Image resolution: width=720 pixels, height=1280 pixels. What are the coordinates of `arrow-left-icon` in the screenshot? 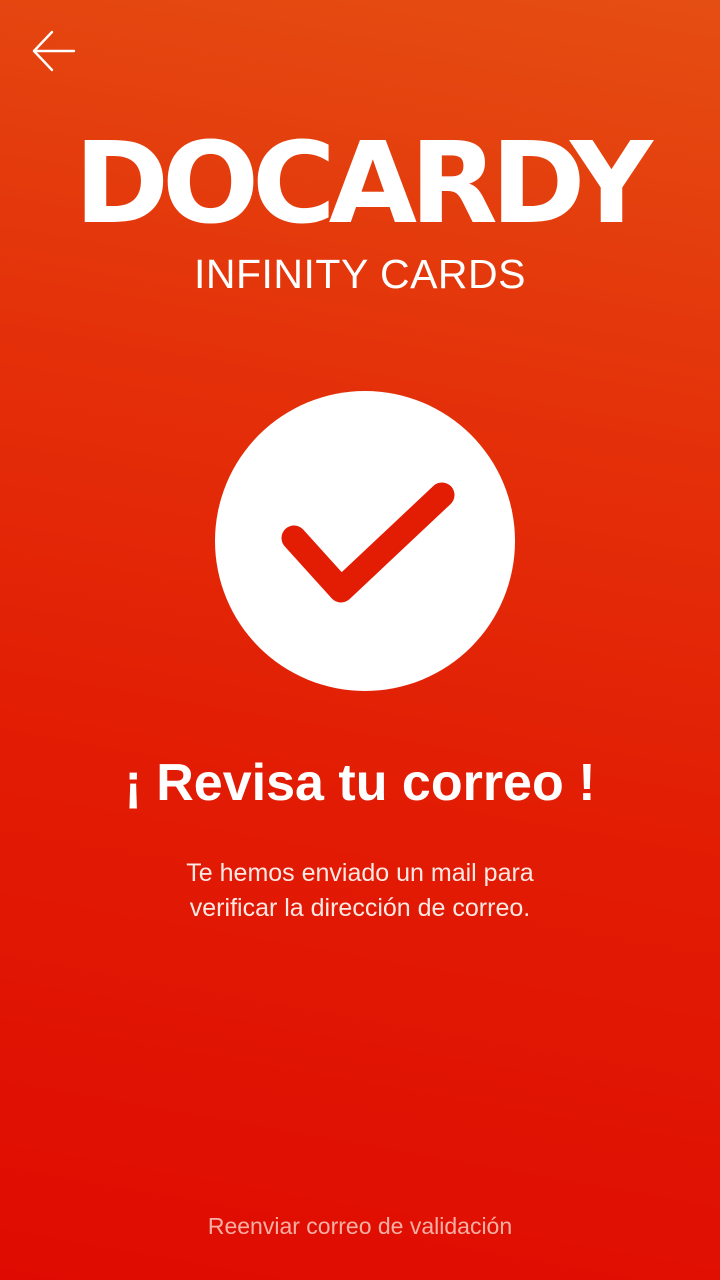 It's located at (53, 53).